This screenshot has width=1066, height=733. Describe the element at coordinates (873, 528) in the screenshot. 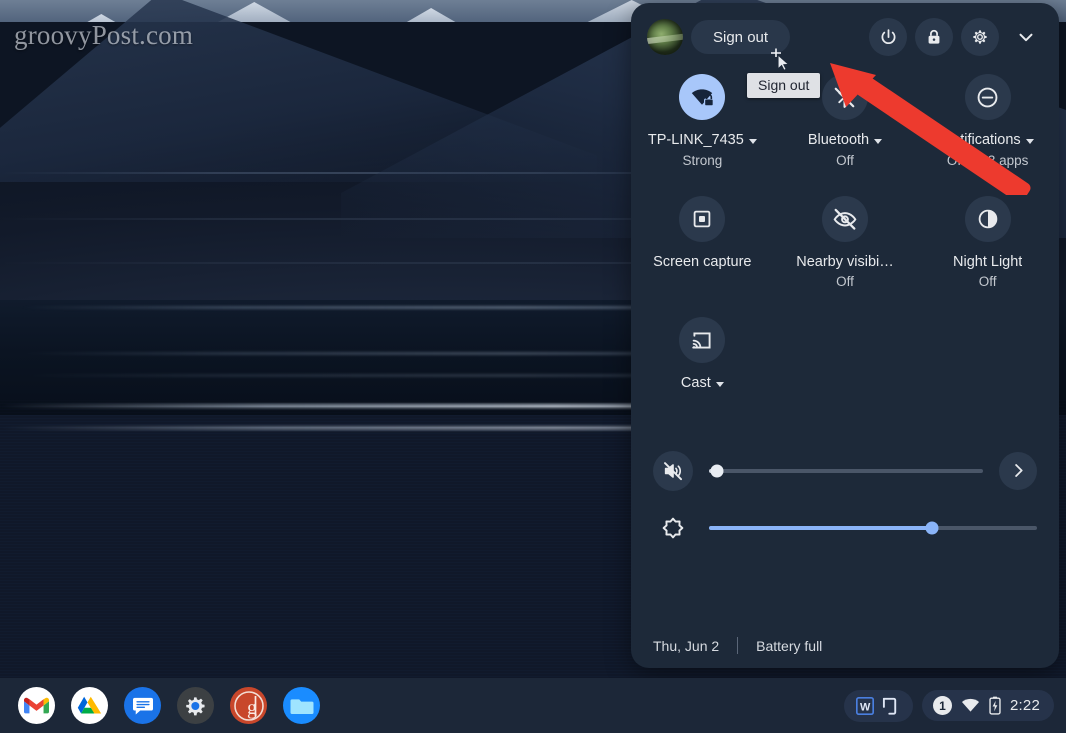

I see `brightness-slider` at that location.